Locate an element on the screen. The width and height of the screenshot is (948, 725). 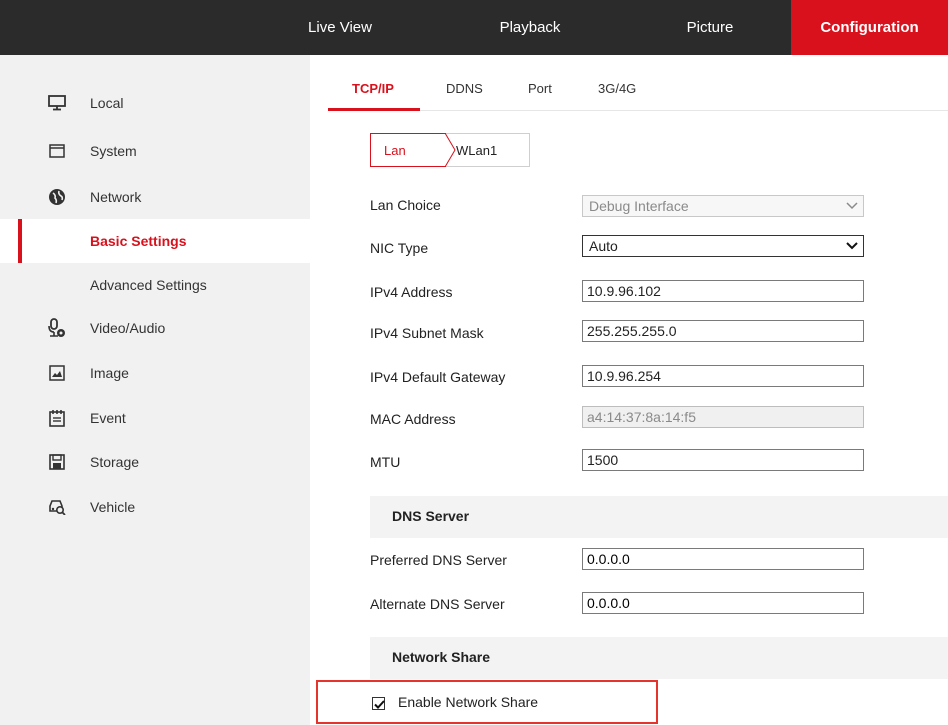
enable-network-share-checkbox is located at coordinates (378, 703).